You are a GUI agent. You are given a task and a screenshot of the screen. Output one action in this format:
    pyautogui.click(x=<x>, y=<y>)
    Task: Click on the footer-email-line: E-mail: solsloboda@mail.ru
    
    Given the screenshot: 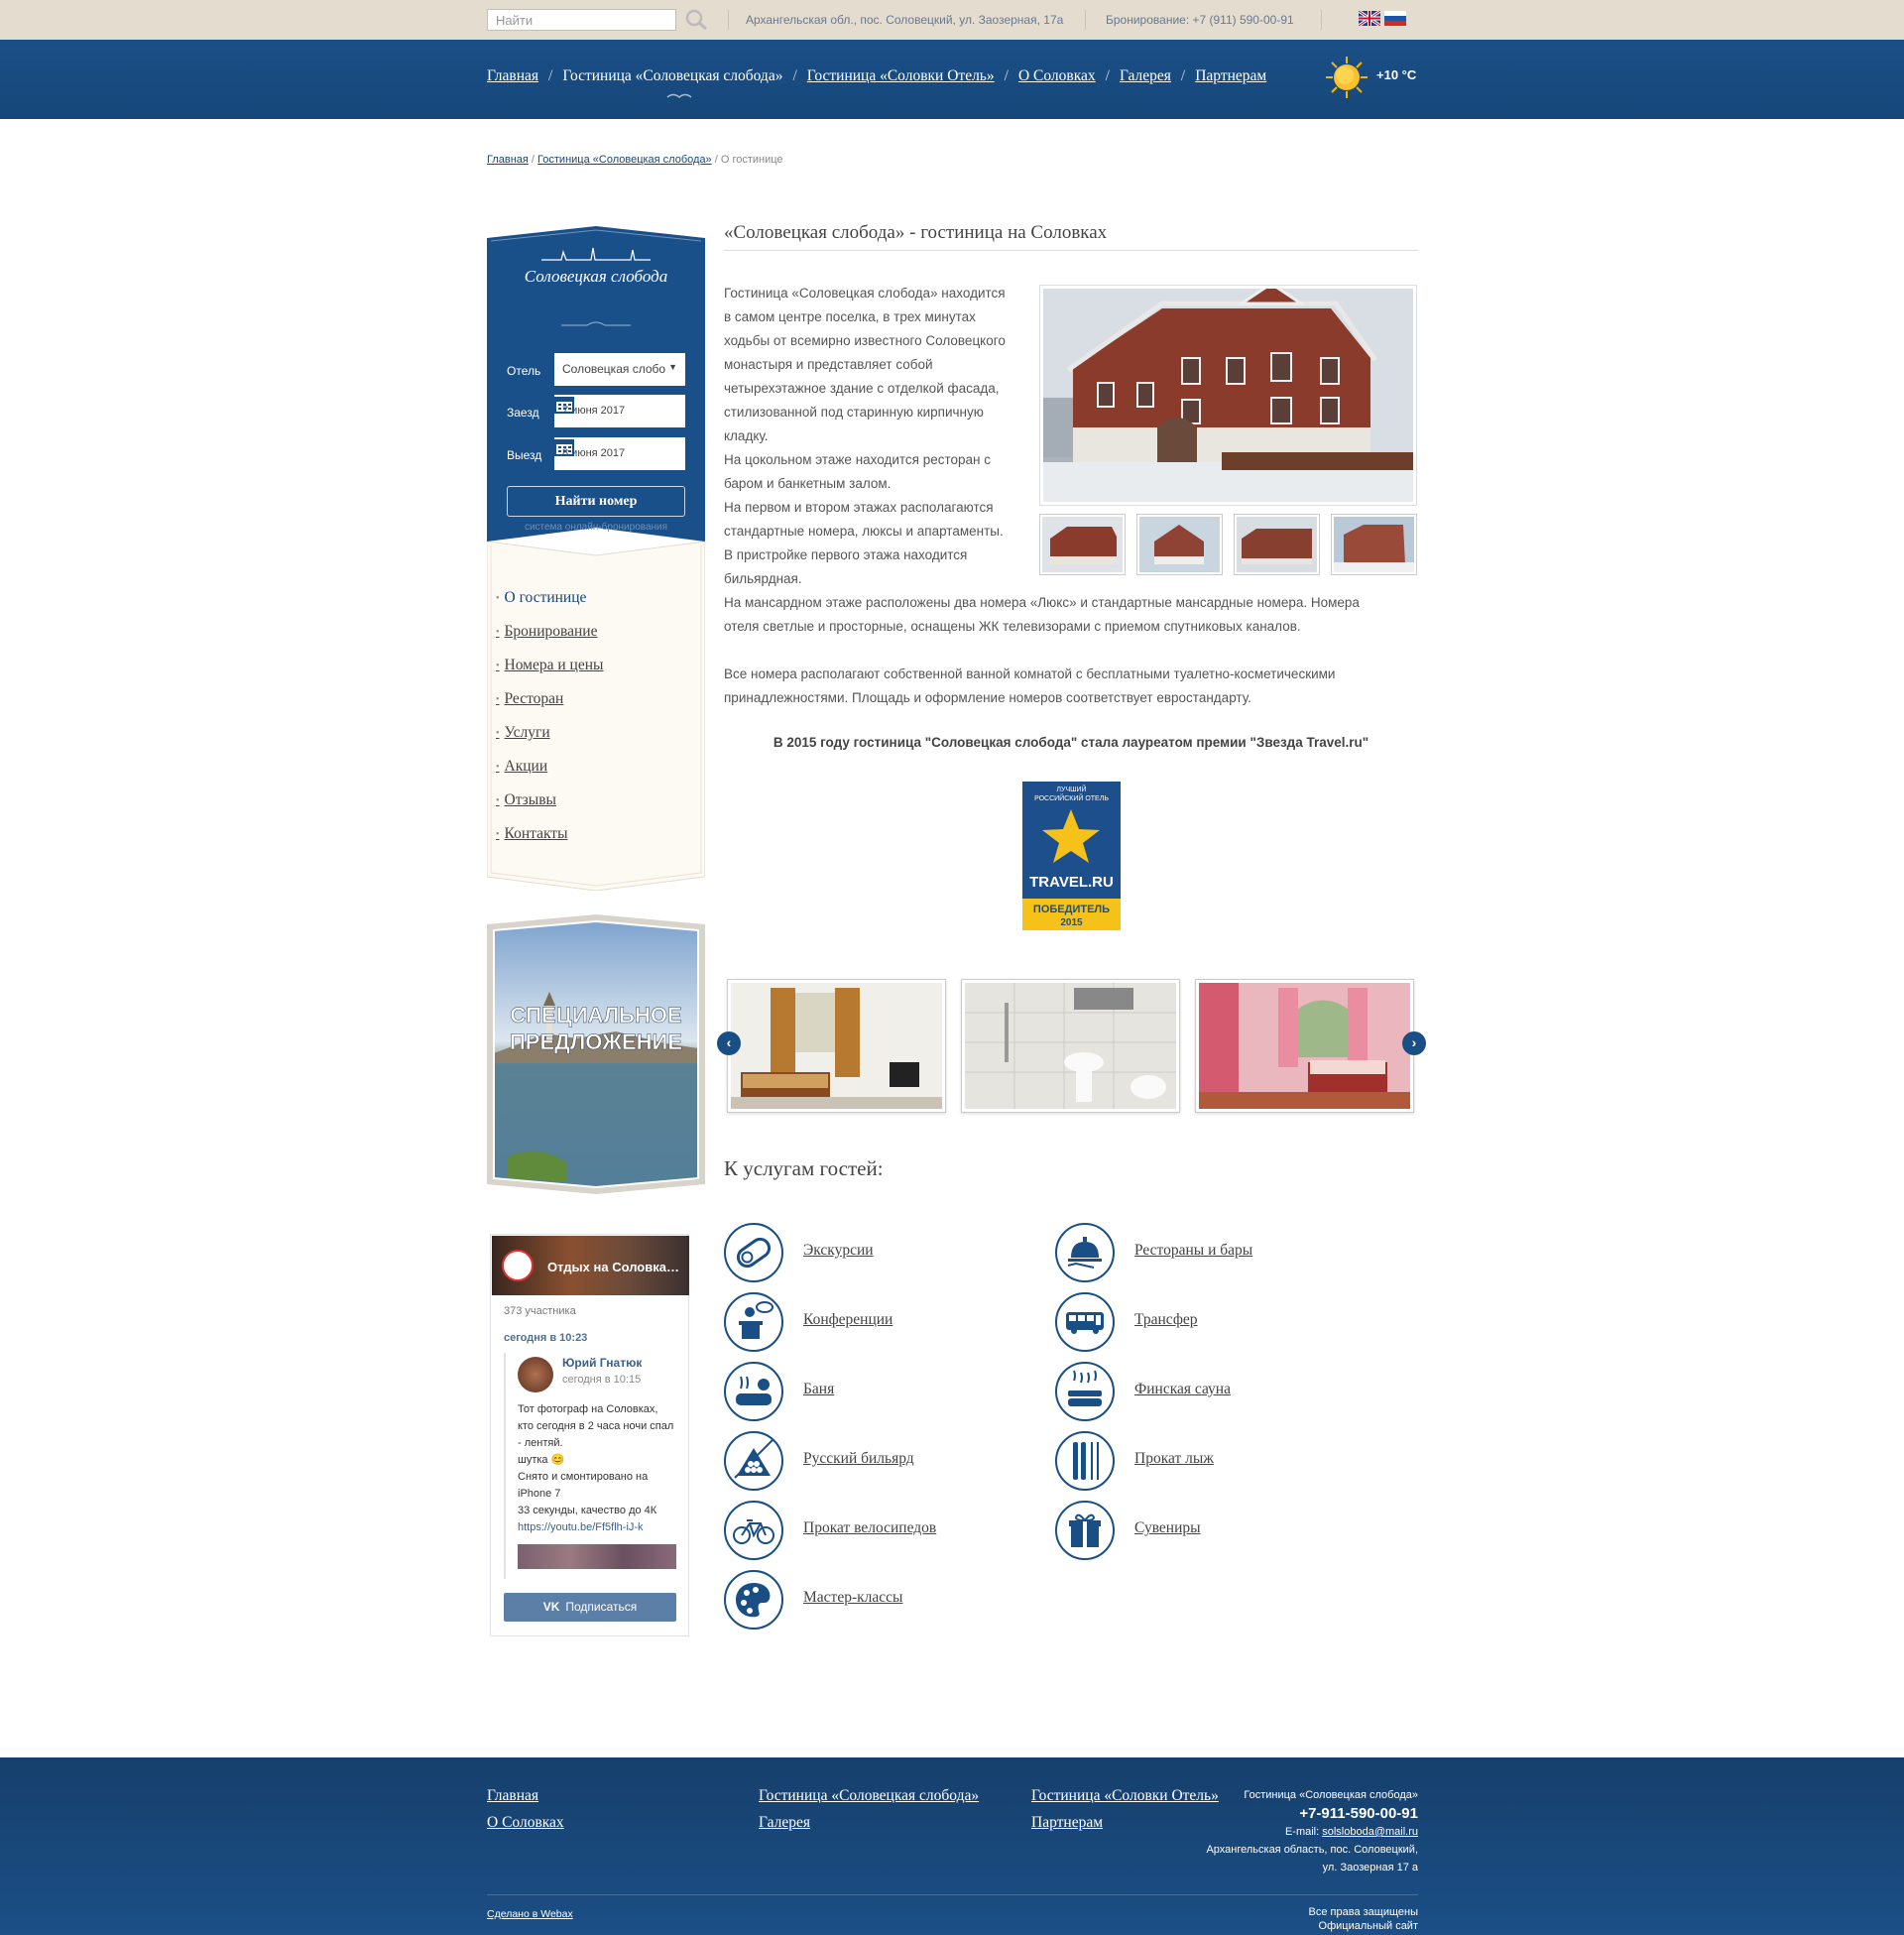 What is the action you would take?
    pyautogui.click(x=1351, y=1832)
    